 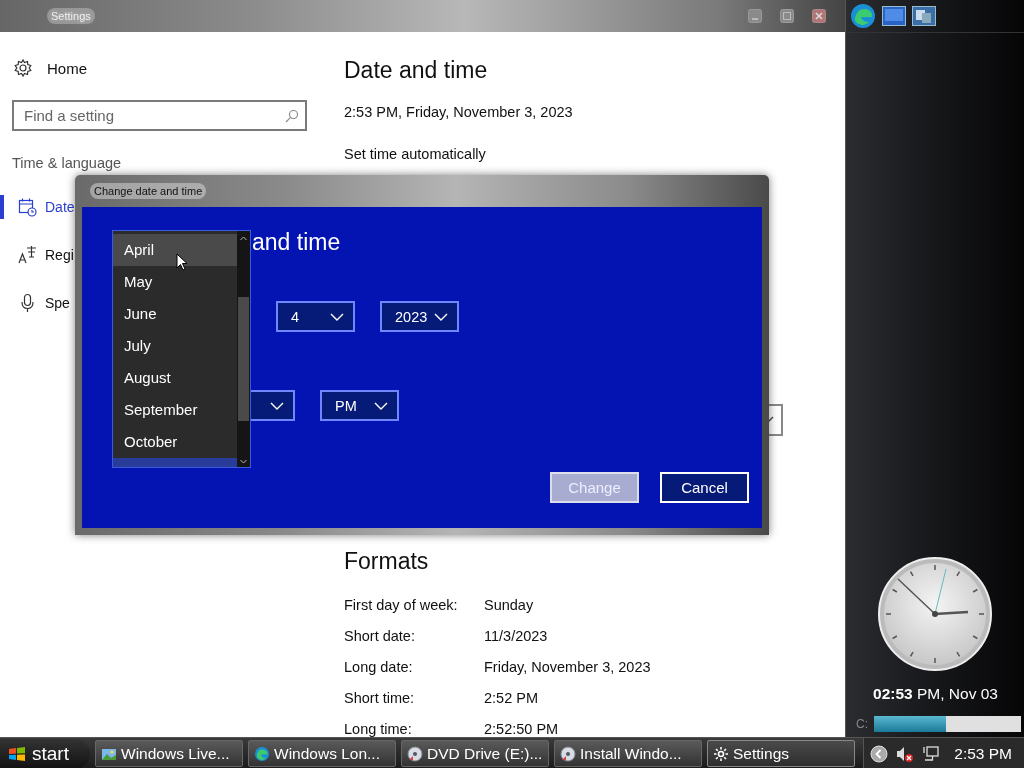 I want to click on format-value: Sunday, so click(x=509, y=605).